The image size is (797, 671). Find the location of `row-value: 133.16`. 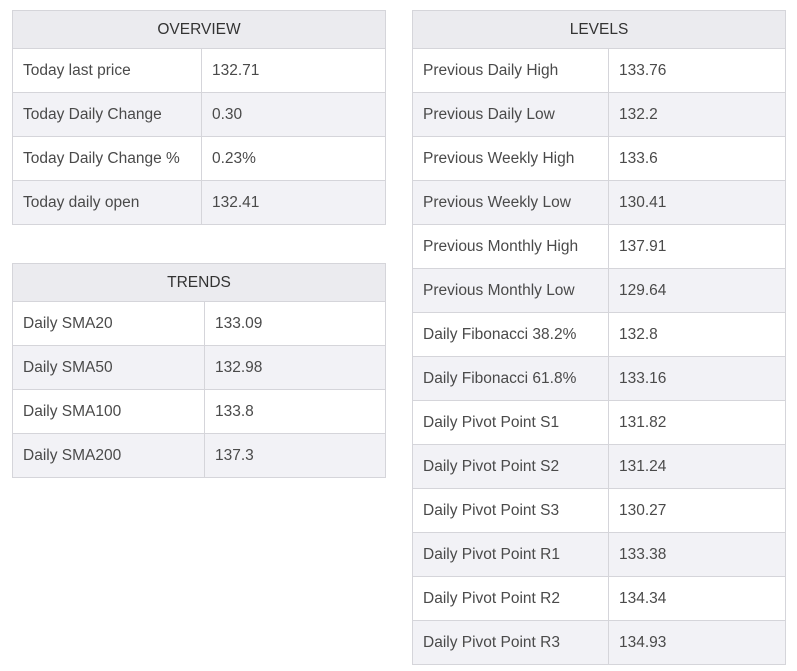

row-value: 133.16 is located at coordinates (697, 378).